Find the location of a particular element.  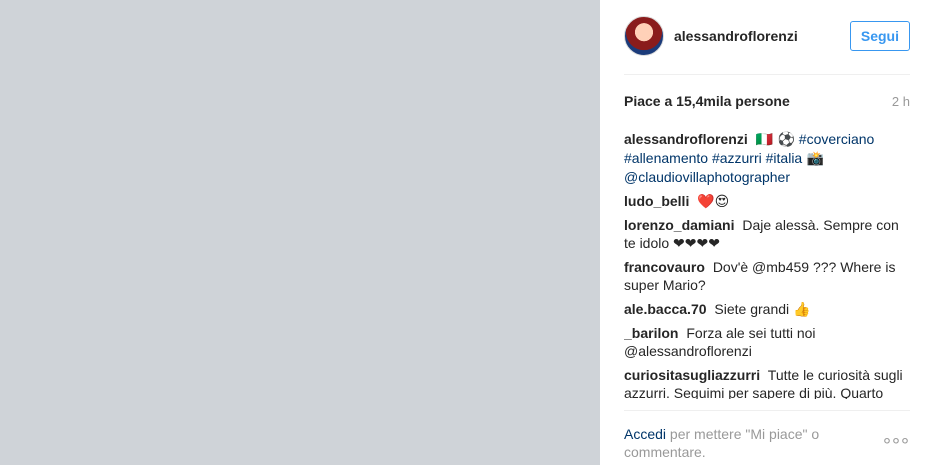

hashtag-link: #azzurri is located at coordinates (735, 158).